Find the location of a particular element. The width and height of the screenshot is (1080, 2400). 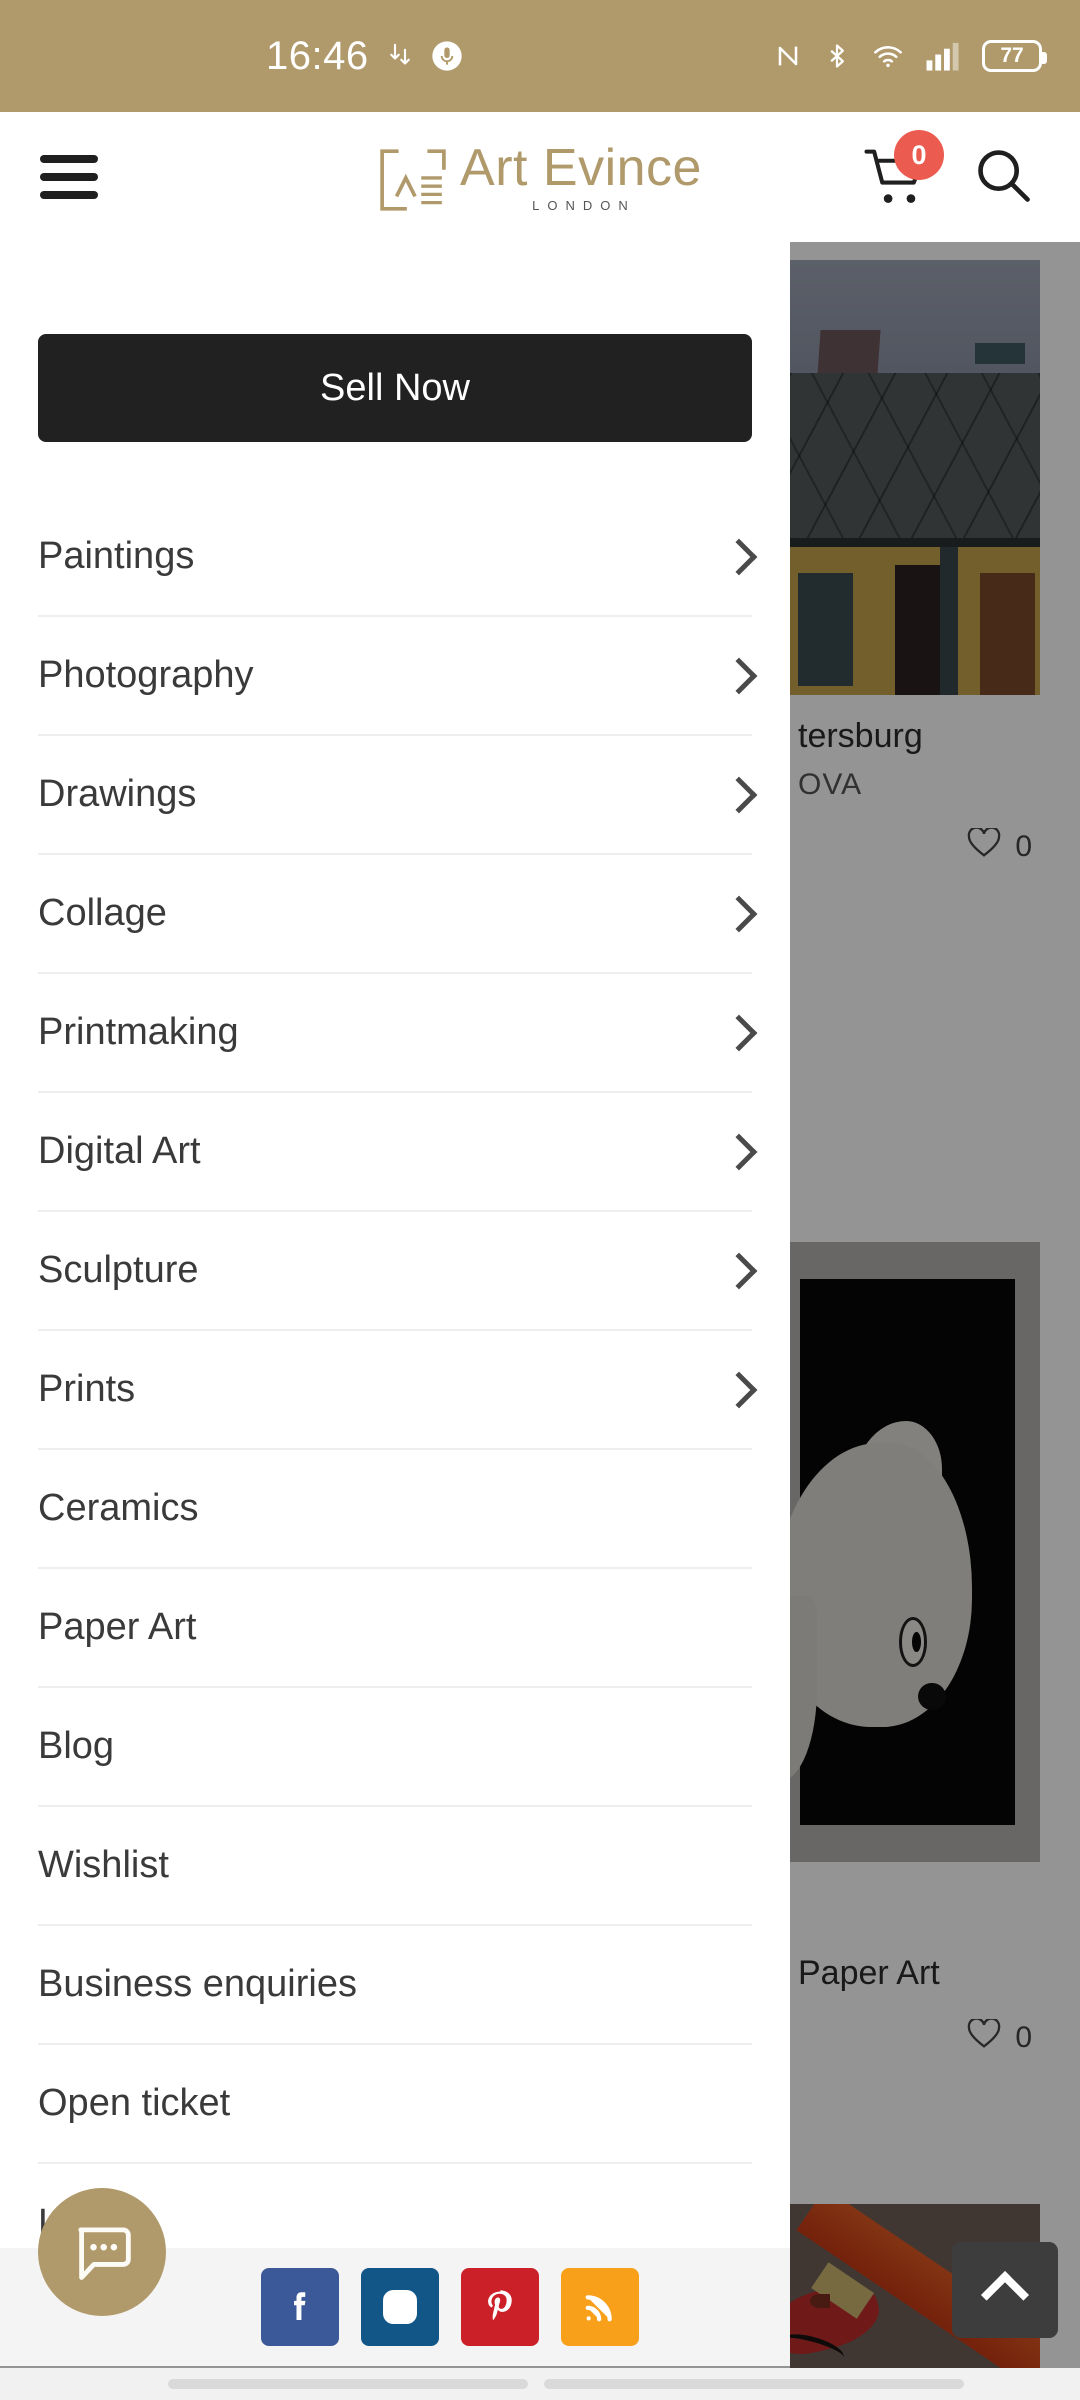

menu-item-label: Open ticket is located at coordinates (134, 2103).